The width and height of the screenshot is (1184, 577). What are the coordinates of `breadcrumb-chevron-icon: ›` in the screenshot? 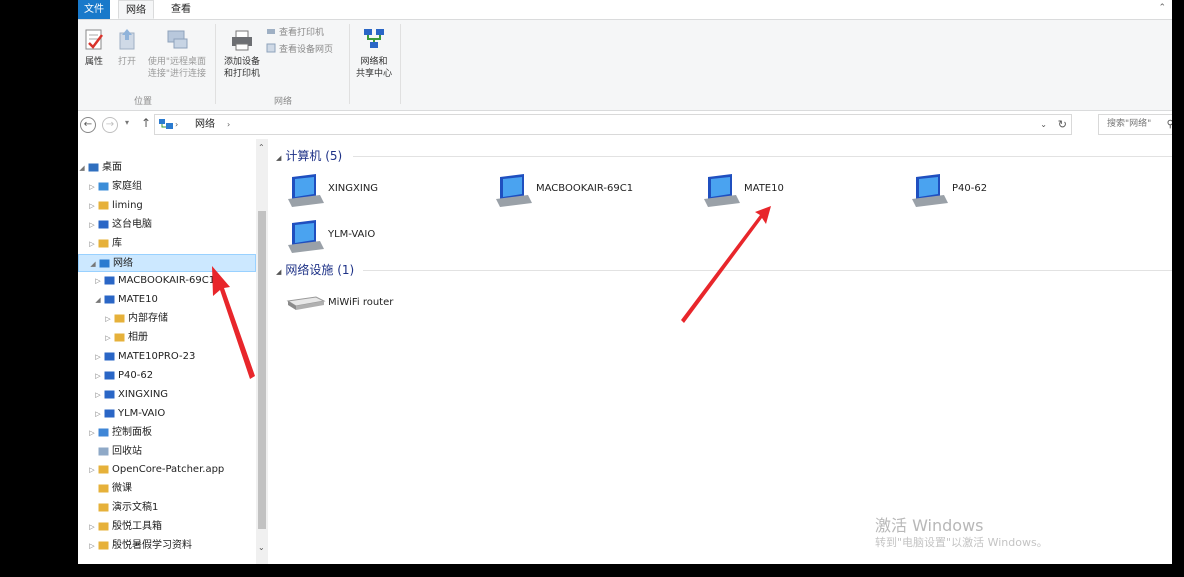 It's located at (228, 124).